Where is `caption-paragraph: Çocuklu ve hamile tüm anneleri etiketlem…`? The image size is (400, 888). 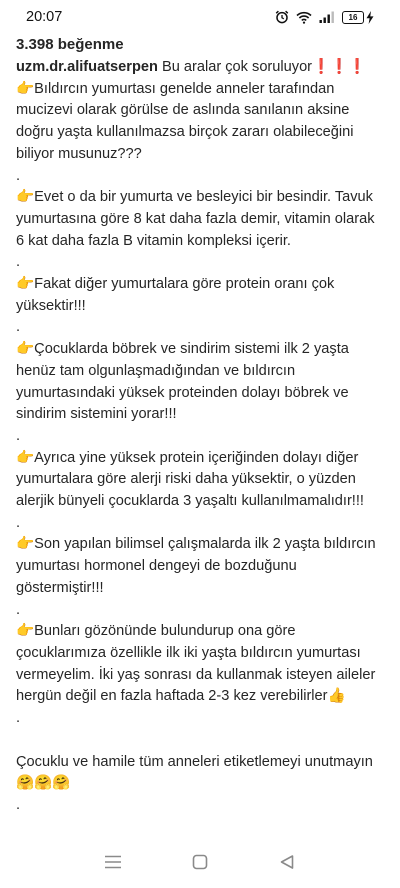 caption-paragraph: Çocuklu ve hamile tüm anneleri etiketlem… is located at coordinates (194, 772).